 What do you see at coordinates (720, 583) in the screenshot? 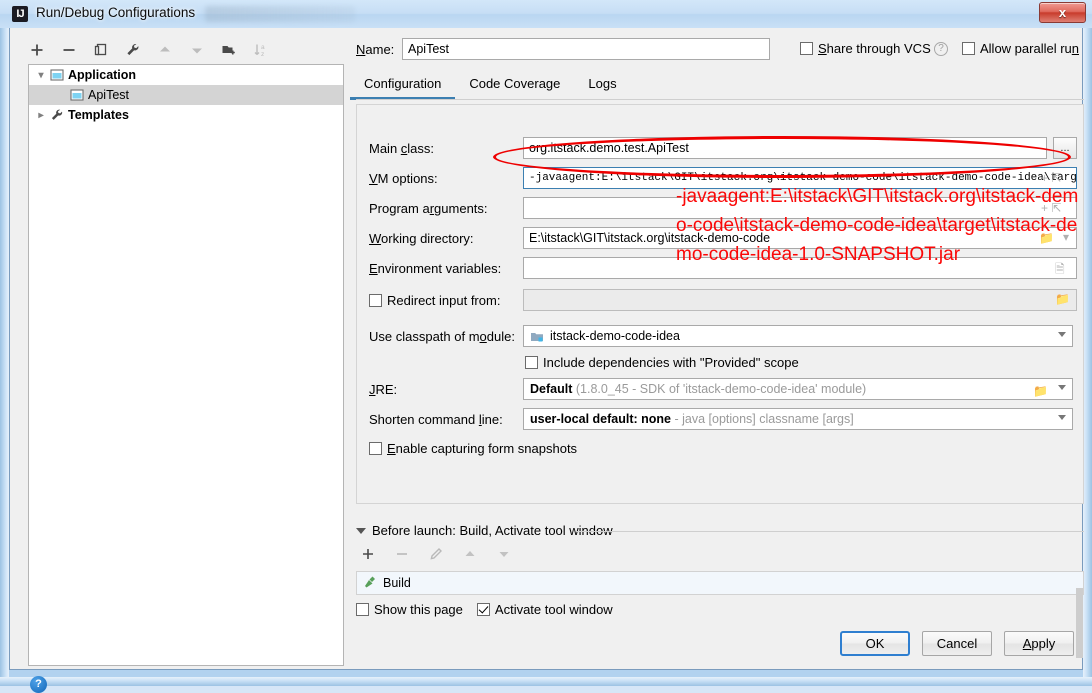
I see `before-launch-item-build: Build` at bounding box center [720, 583].